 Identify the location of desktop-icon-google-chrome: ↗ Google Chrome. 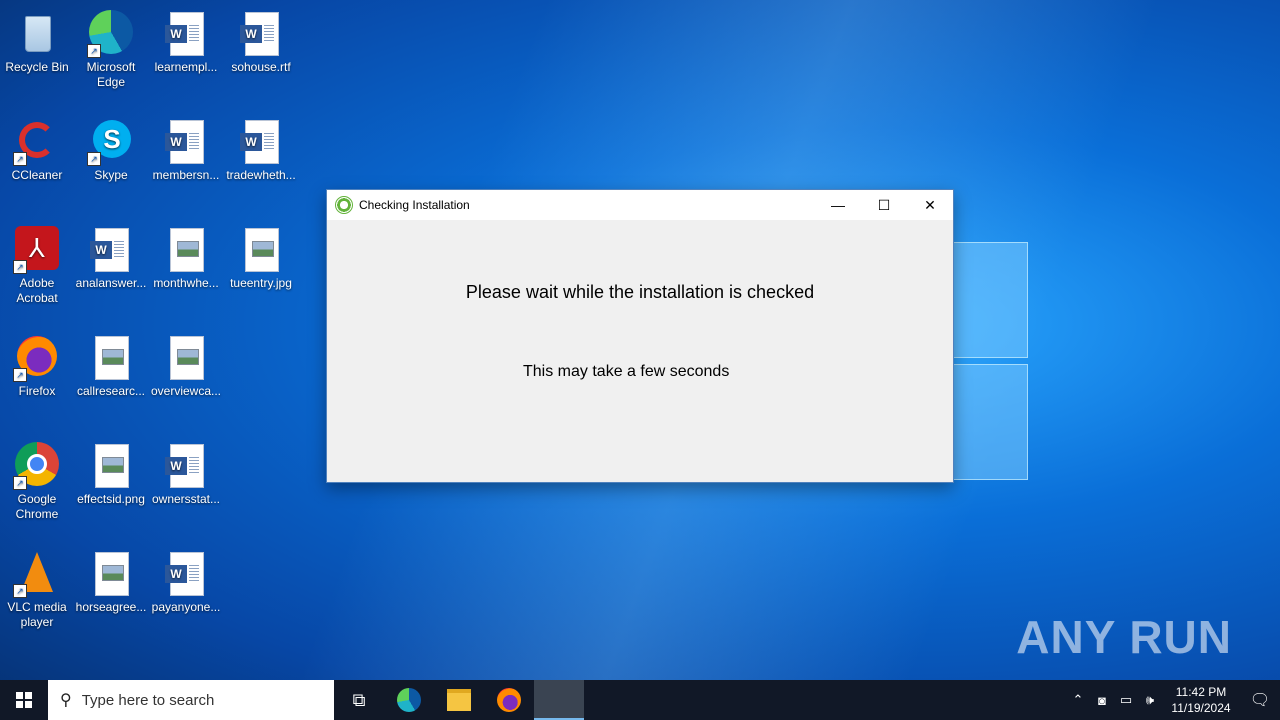
(37, 479).